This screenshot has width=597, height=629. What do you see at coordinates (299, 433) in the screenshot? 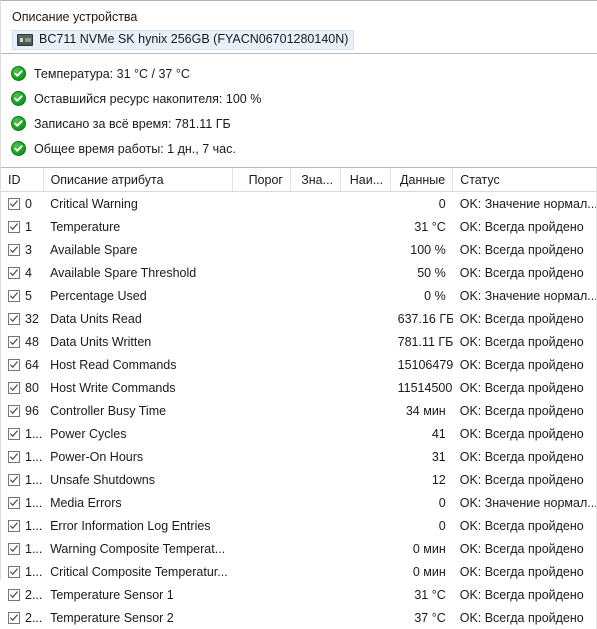
I see `table-row: 1...Power Cycles41OK: Всегда пройдено` at bounding box center [299, 433].